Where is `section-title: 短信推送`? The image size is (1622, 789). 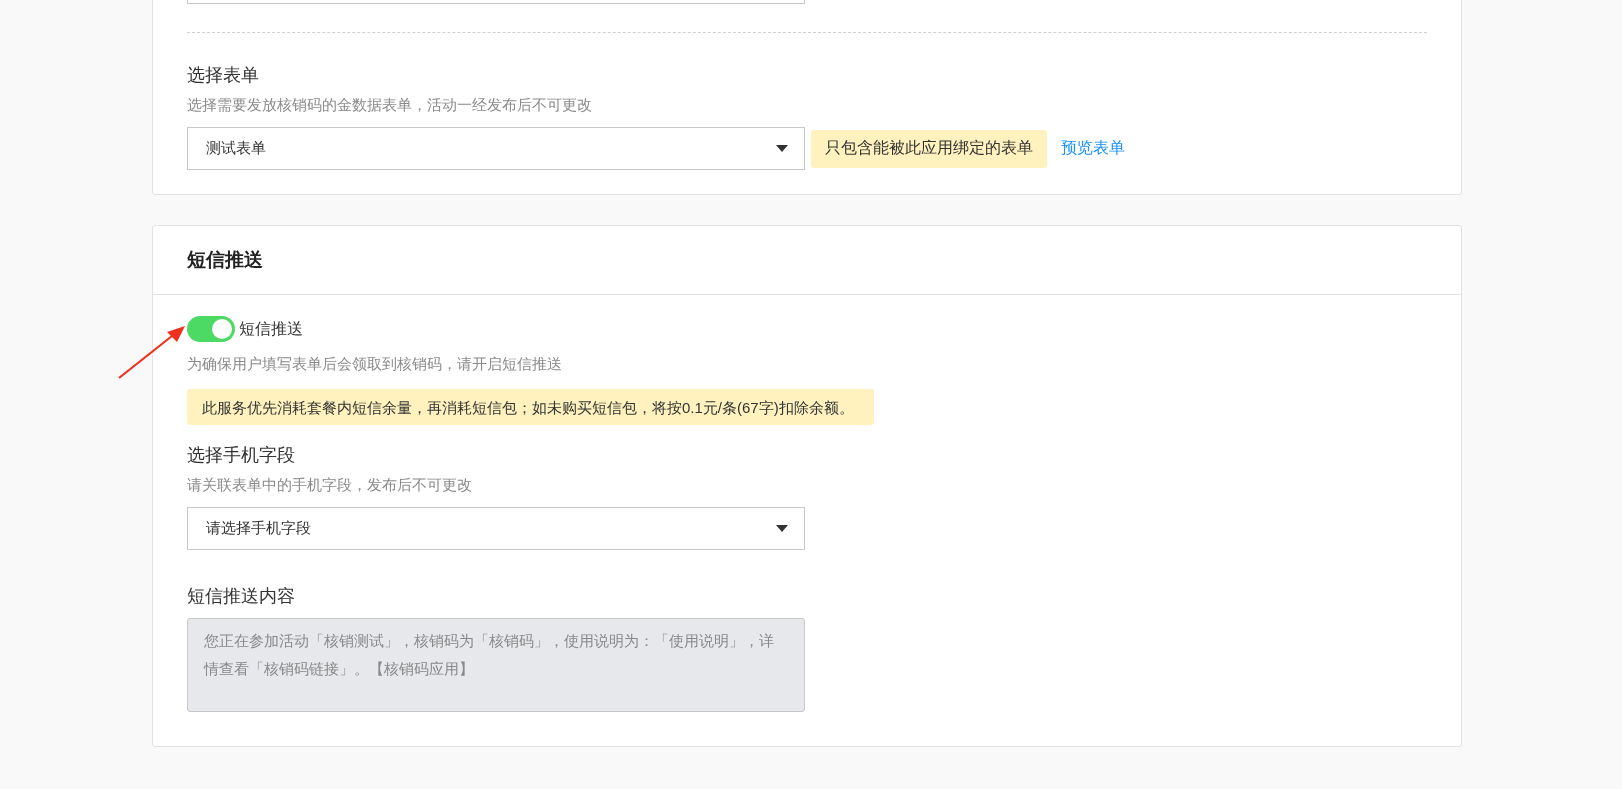
section-title: 短信推送 is located at coordinates (225, 260).